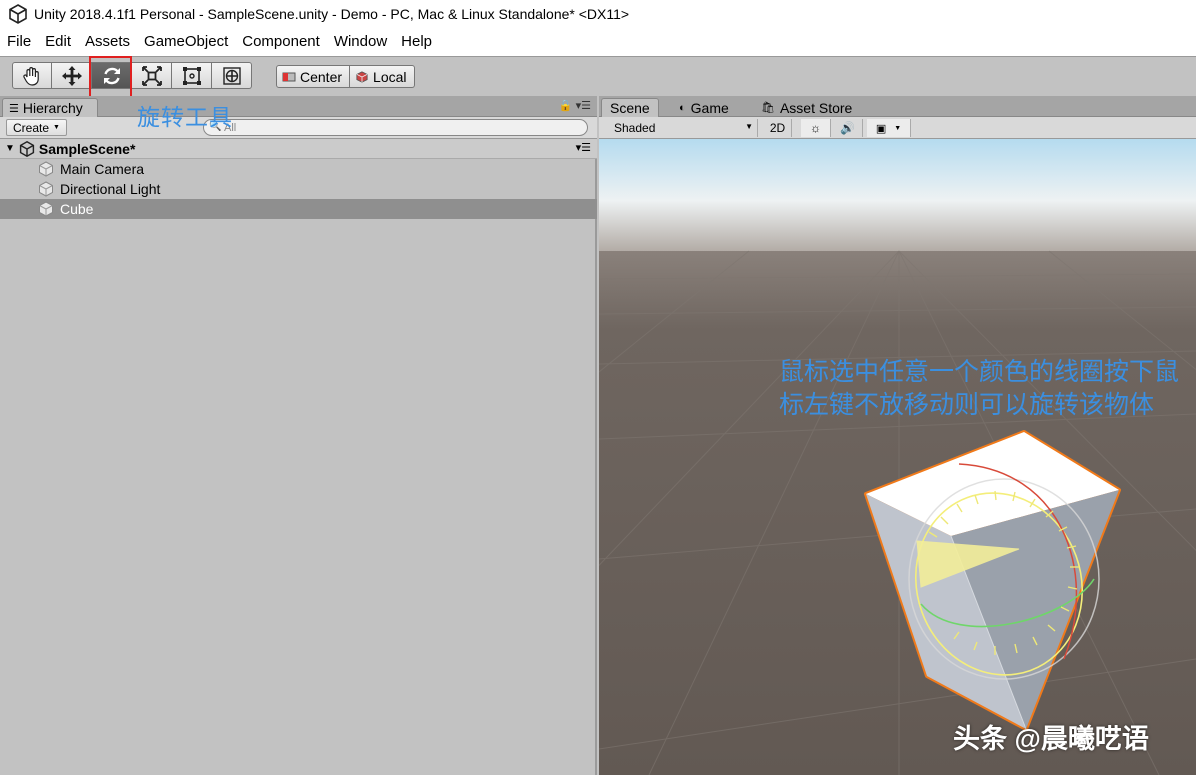 This screenshot has height=775, width=1196. Describe the element at coordinates (298, 149) in the screenshot. I see `scene-root-row: ▼ SampleScene* ▾☰` at that location.